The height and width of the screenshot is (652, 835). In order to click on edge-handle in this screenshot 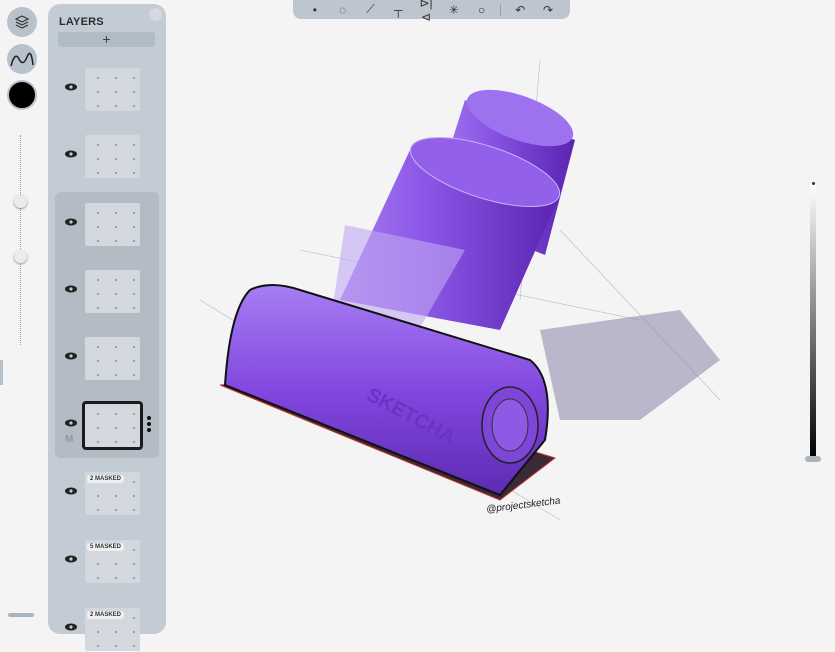, I will do `click(1, 372)`.